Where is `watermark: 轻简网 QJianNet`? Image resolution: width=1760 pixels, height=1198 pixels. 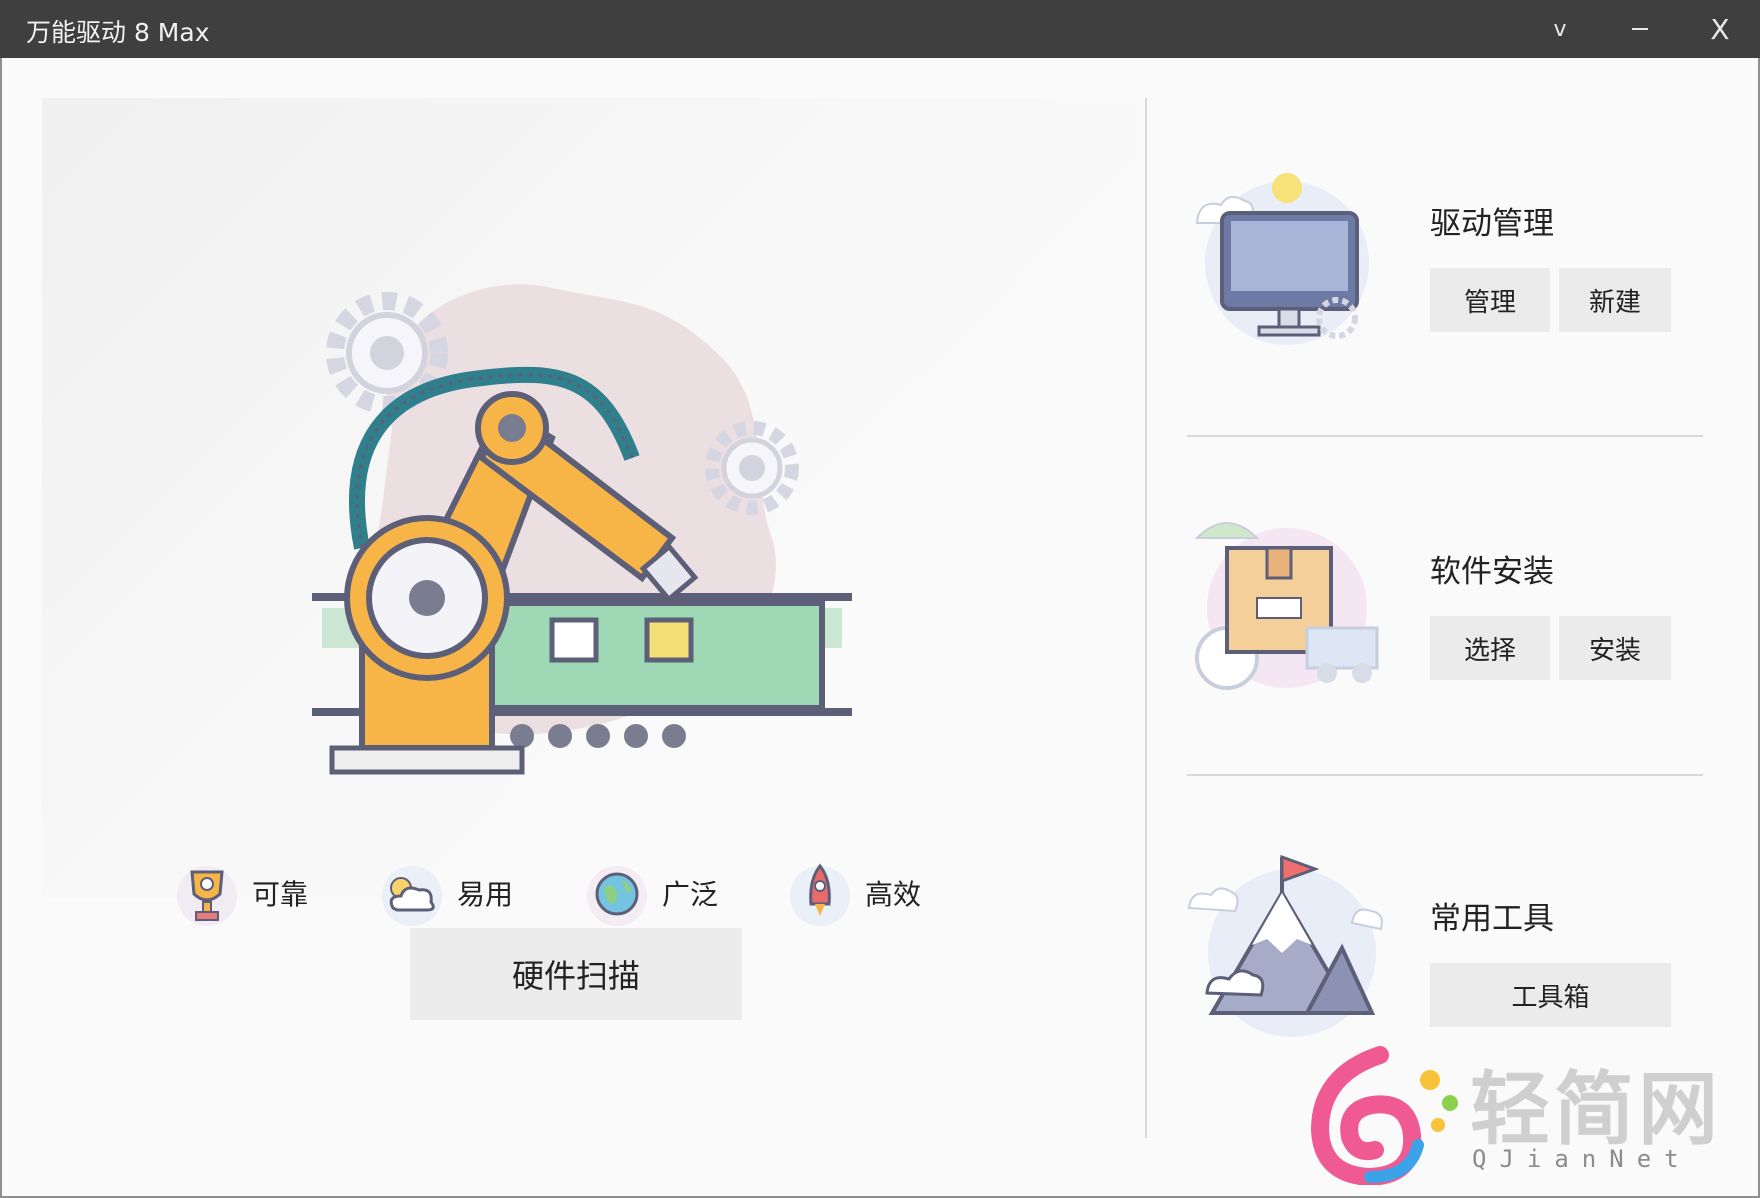 watermark: 轻简网 QJianNet is located at coordinates (1520, 1115).